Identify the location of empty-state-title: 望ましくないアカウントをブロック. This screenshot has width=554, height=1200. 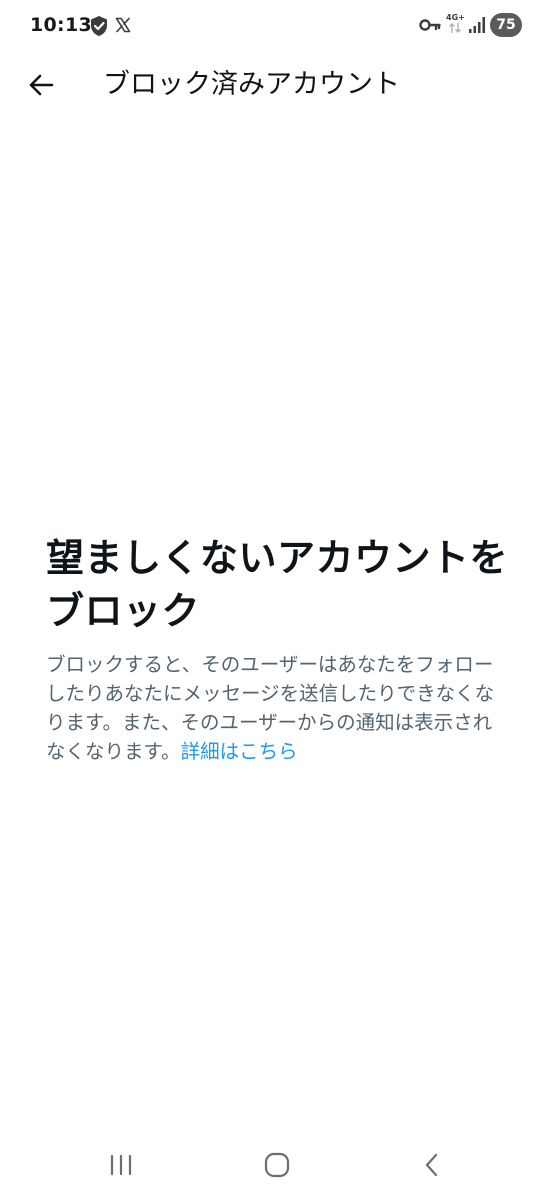
(277, 584).